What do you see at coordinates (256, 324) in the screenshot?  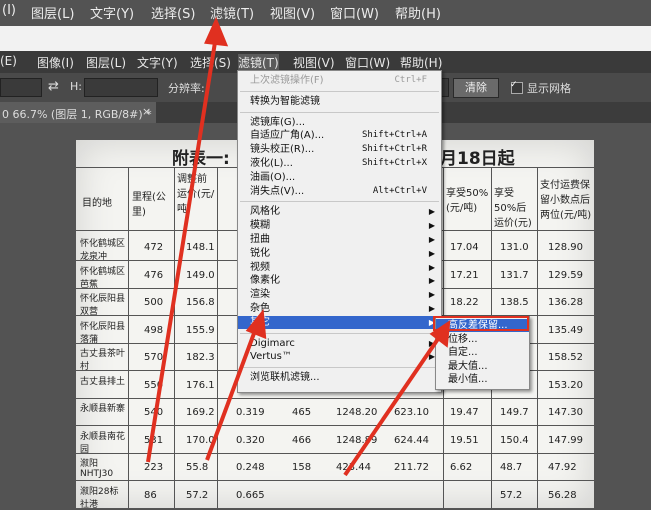 I see `arrow-head-other` at bounding box center [256, 324].